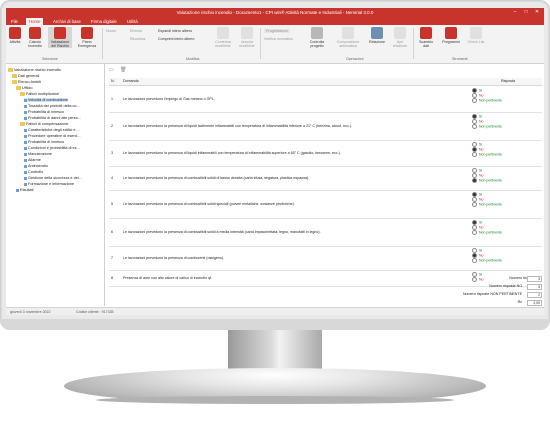 This screenshot has width=550, height=428. I want to click on folder-icon, so click(18, 88).